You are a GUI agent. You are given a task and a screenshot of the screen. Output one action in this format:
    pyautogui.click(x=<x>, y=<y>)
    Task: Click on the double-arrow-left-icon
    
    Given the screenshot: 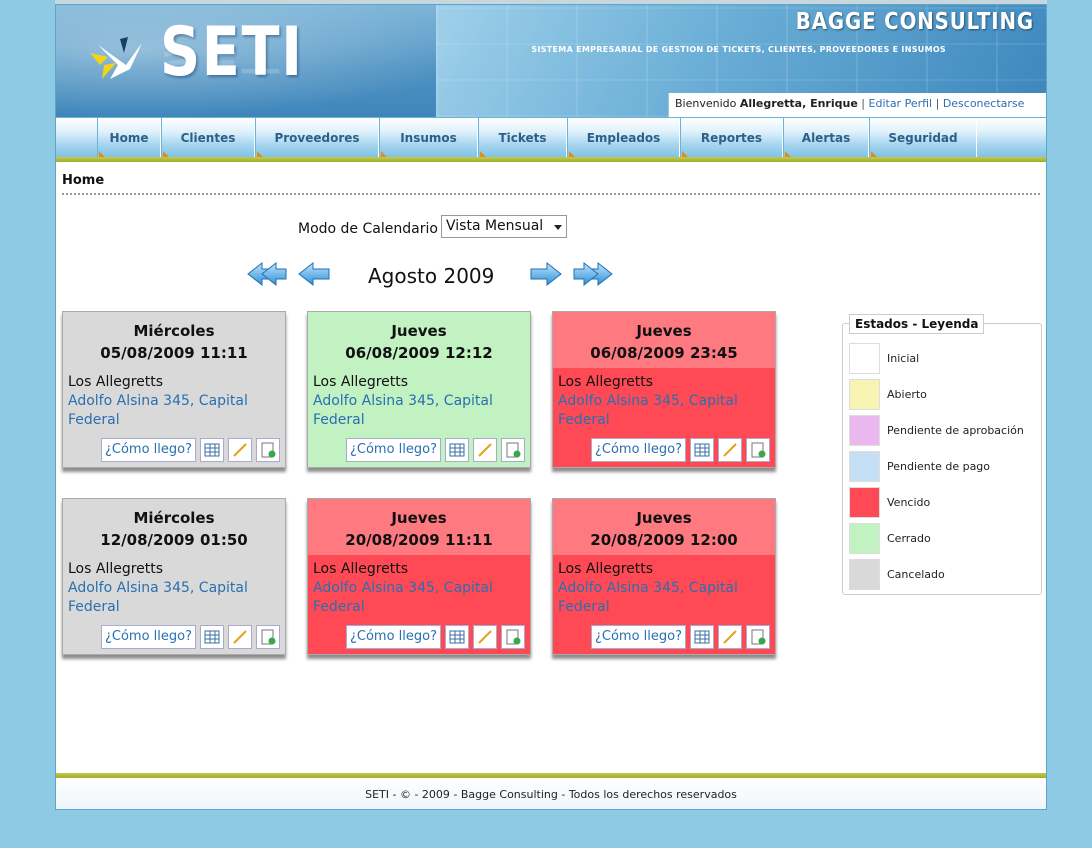 What is the action you would take?
    pyautogui.click(x=267, y=274)
    